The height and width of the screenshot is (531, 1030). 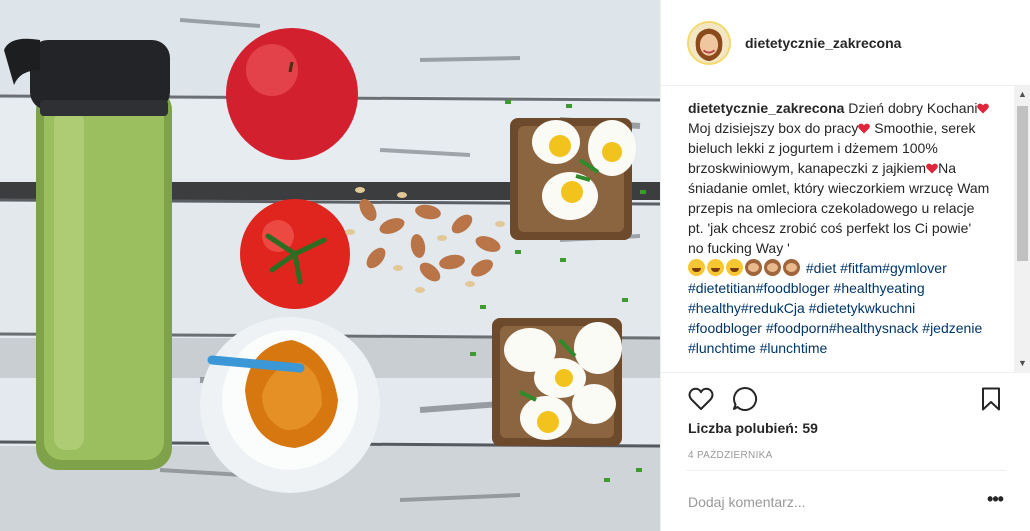 I want to click on save-button, so click(x=991, y=399).